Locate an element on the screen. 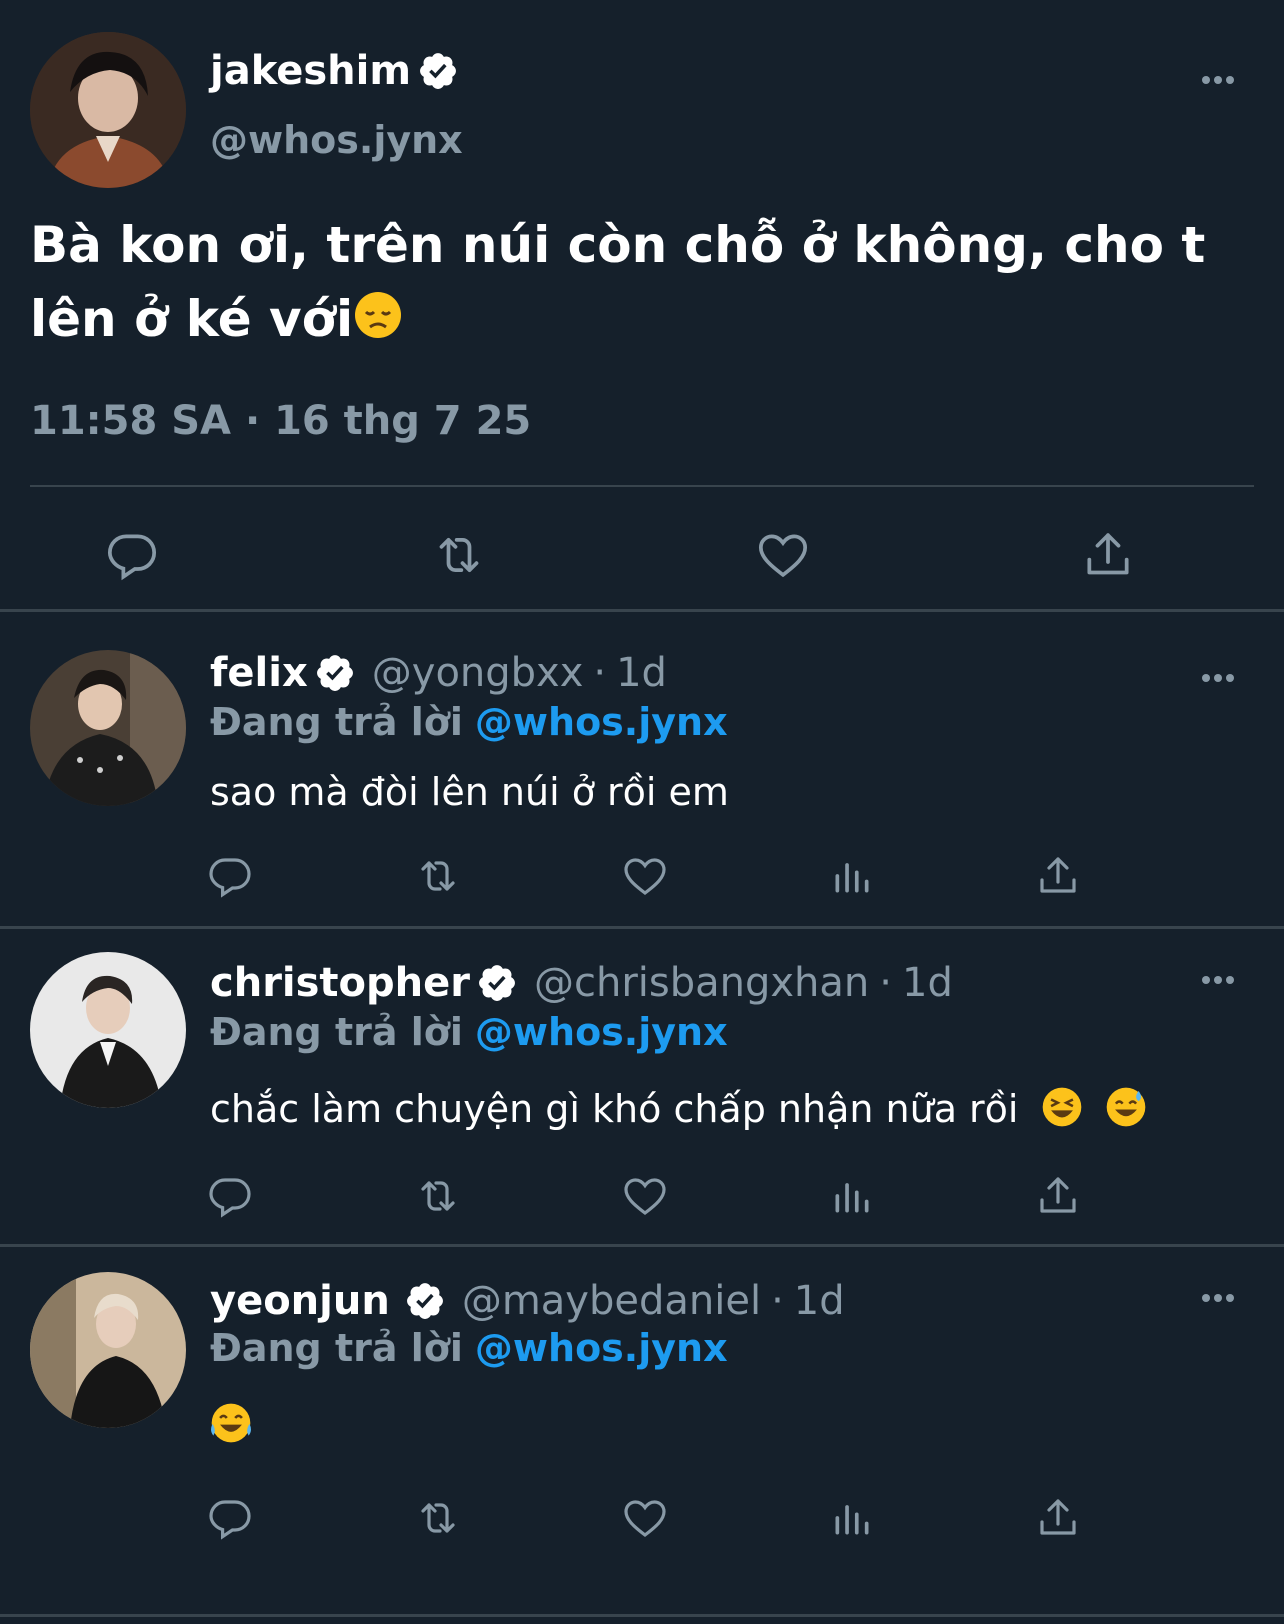 The height and width of the screenshot is (1624, 1284). handle: @whos.jynx is located at coordinates (336, 140).